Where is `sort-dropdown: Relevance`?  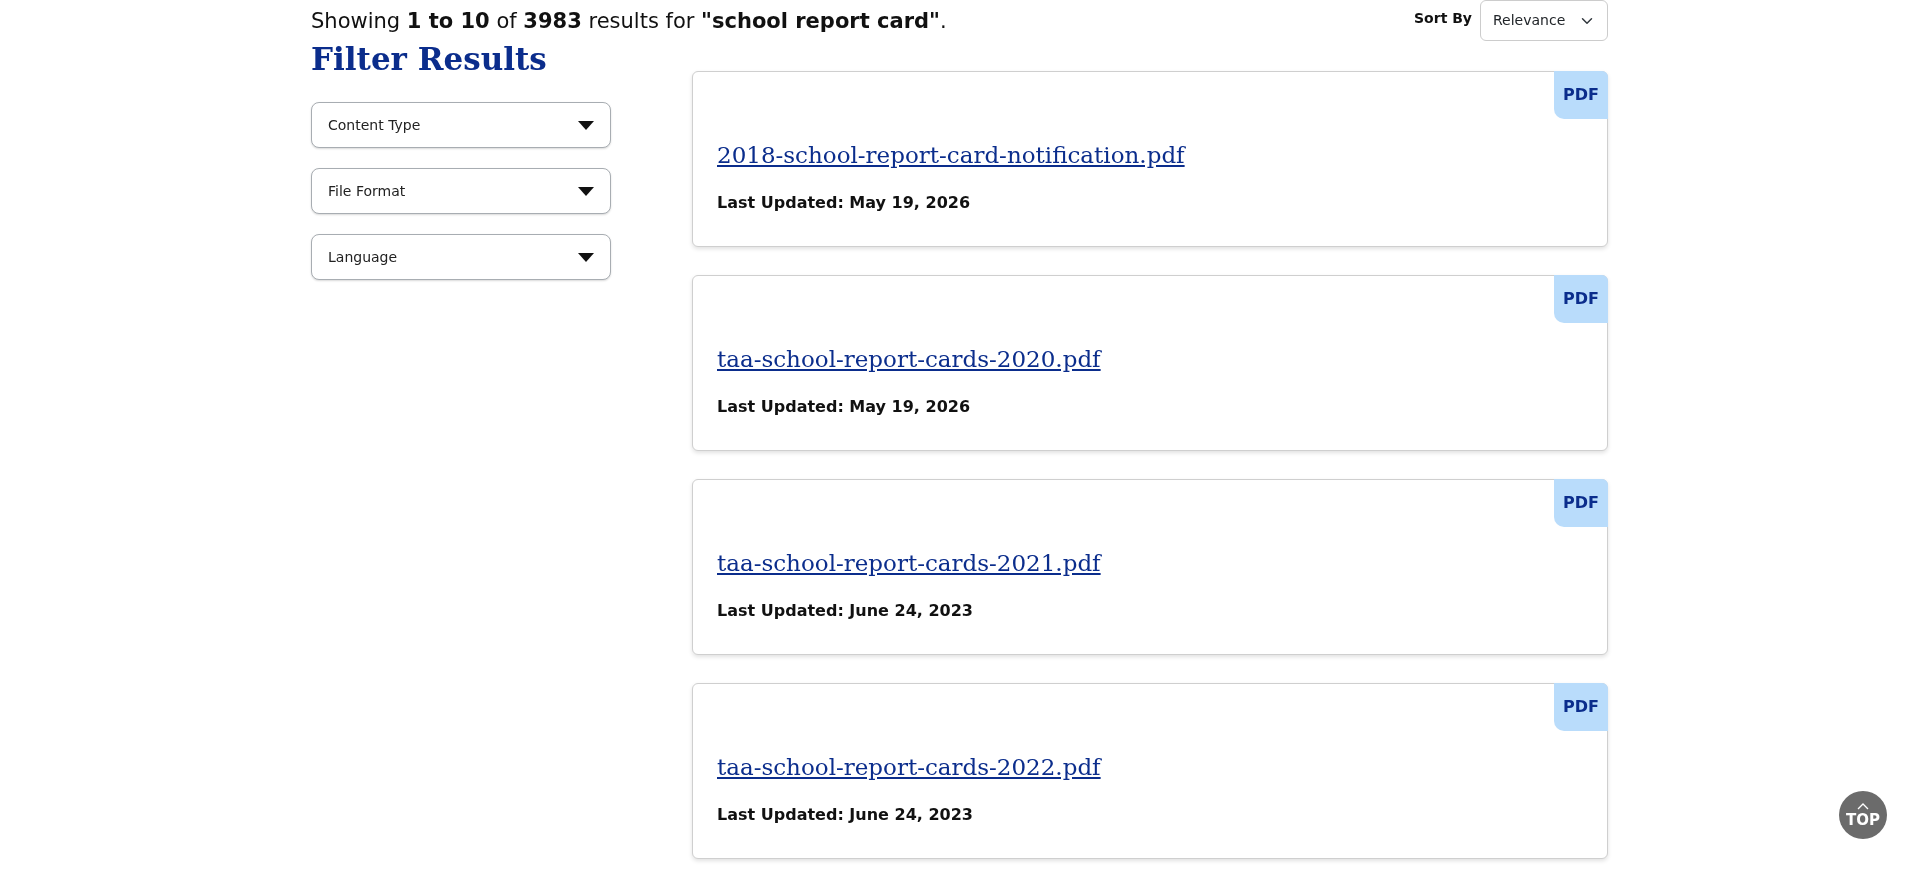 sort-dropdown: Relevance is located at coordinates (1544, 20).